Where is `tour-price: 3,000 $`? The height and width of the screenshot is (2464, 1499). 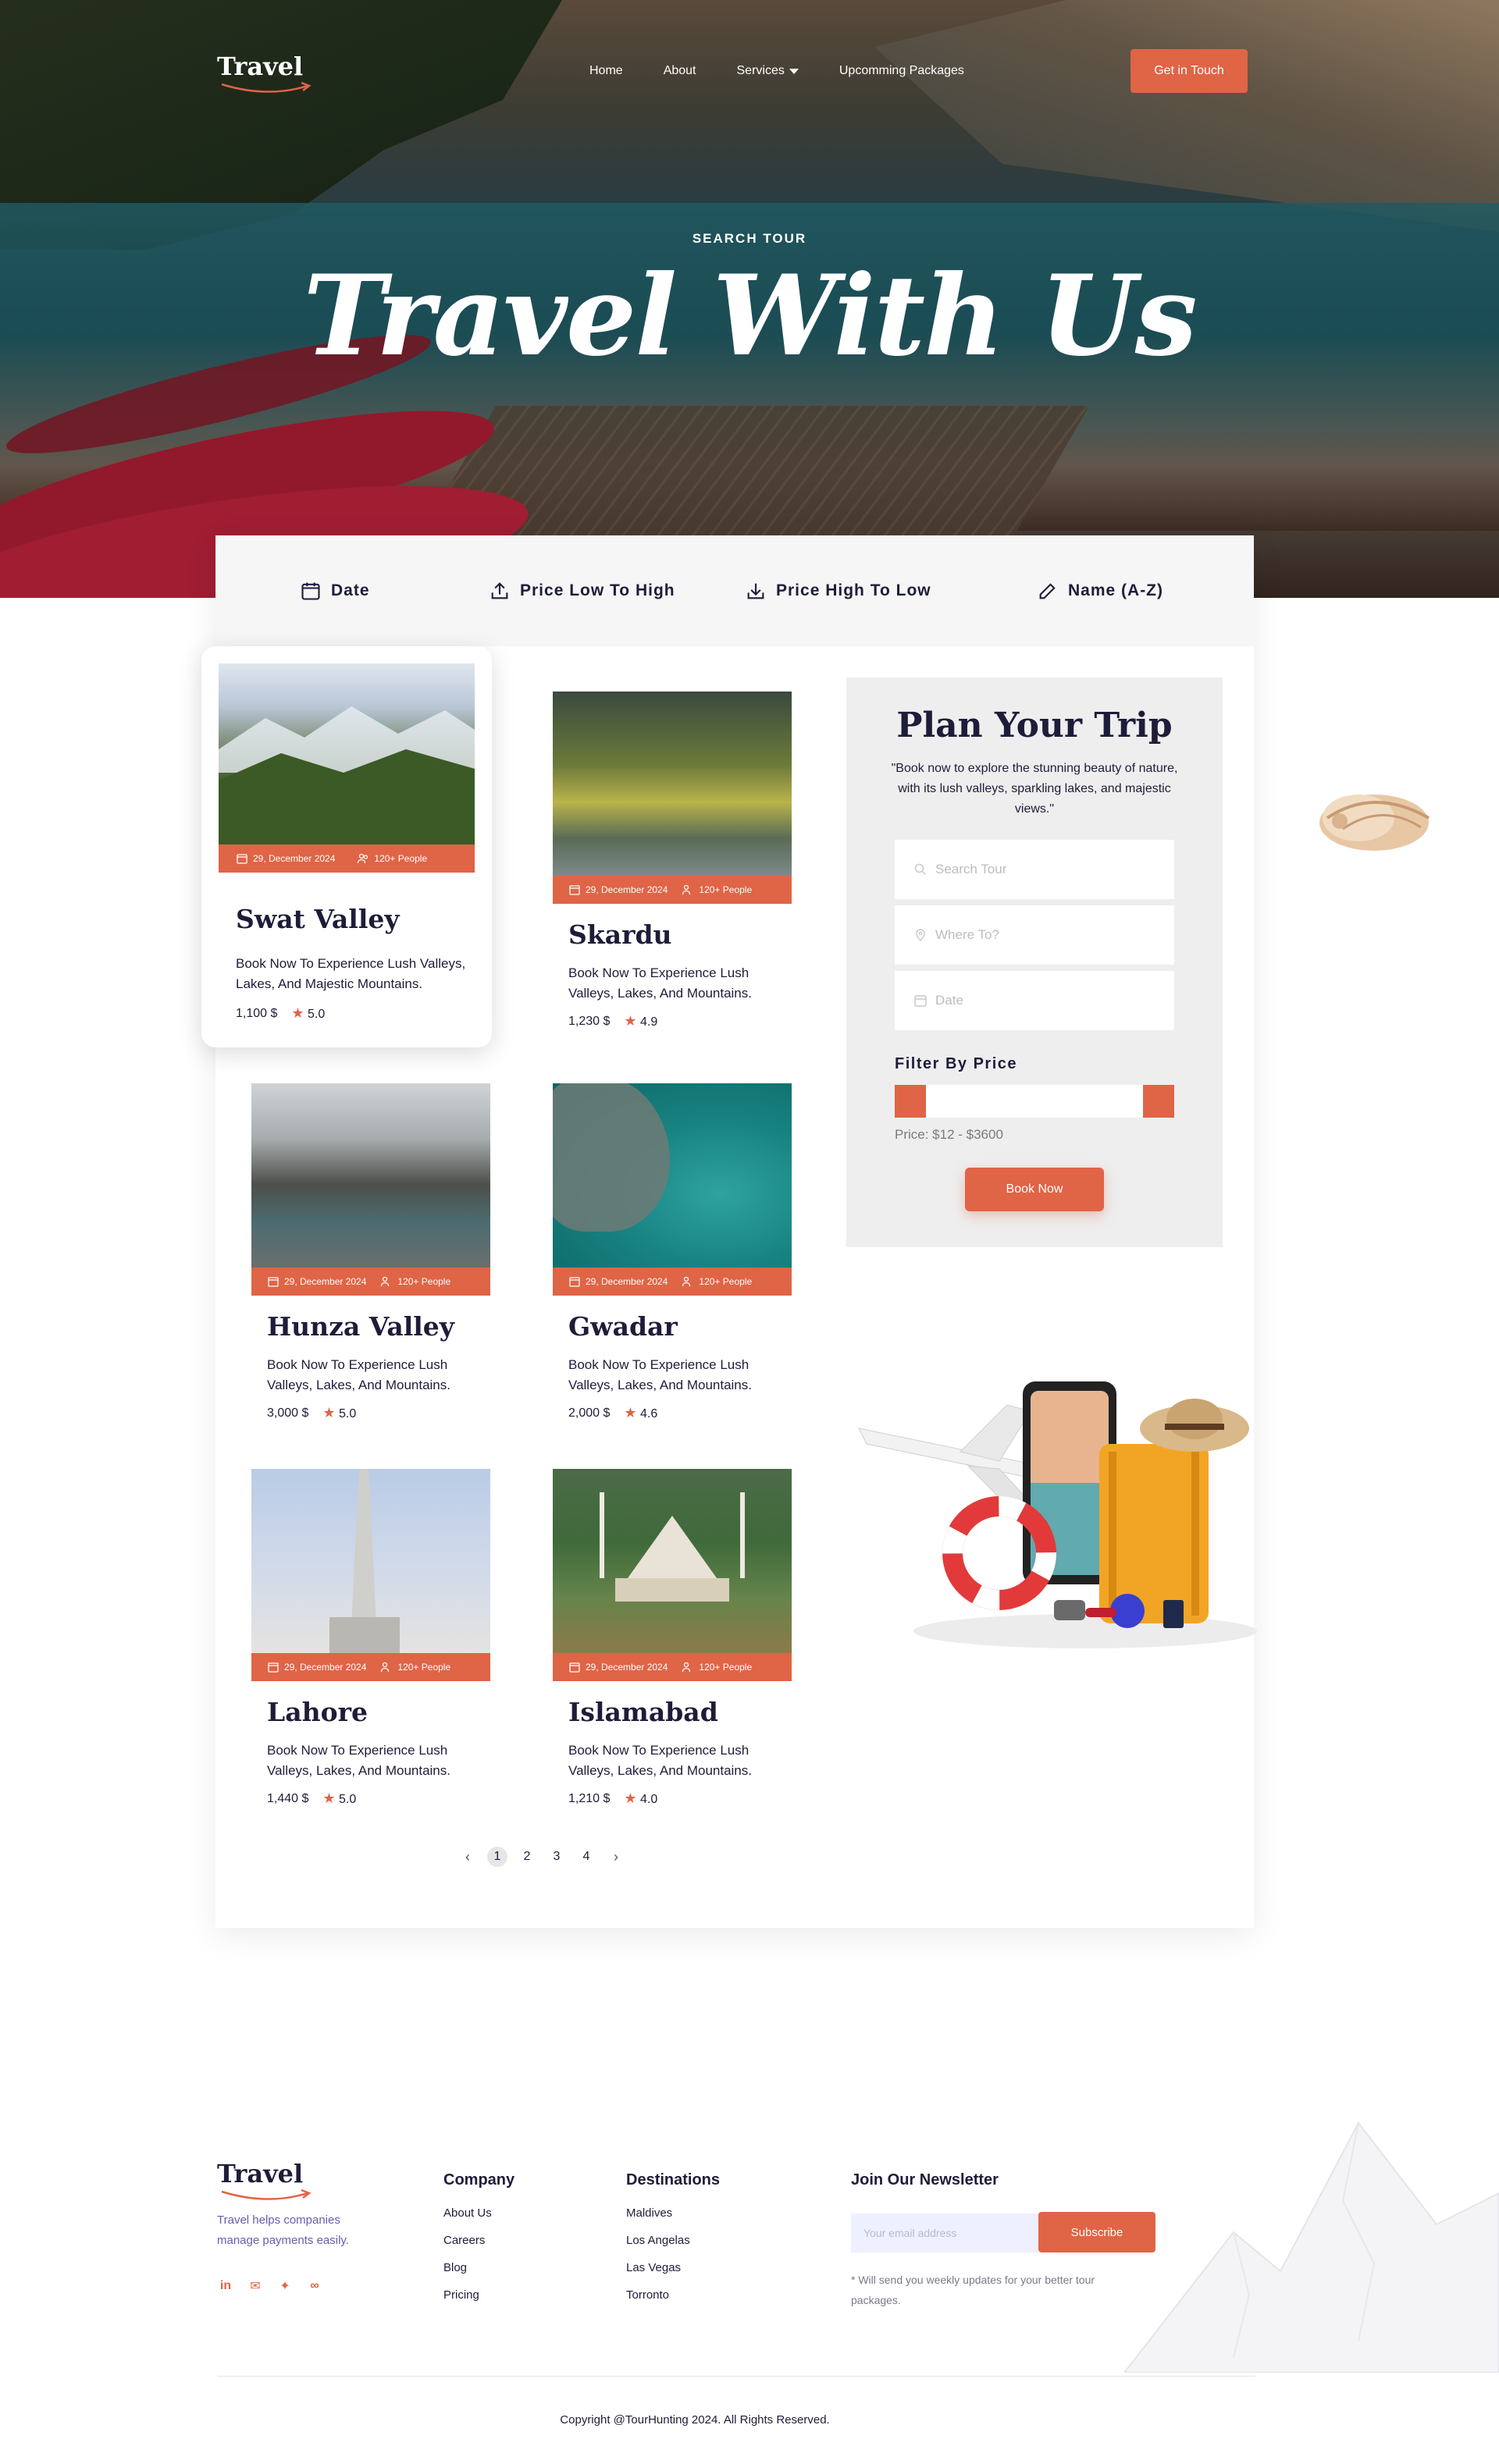 tour-price: 3,000 $ is located at coordinates (288, 1413).